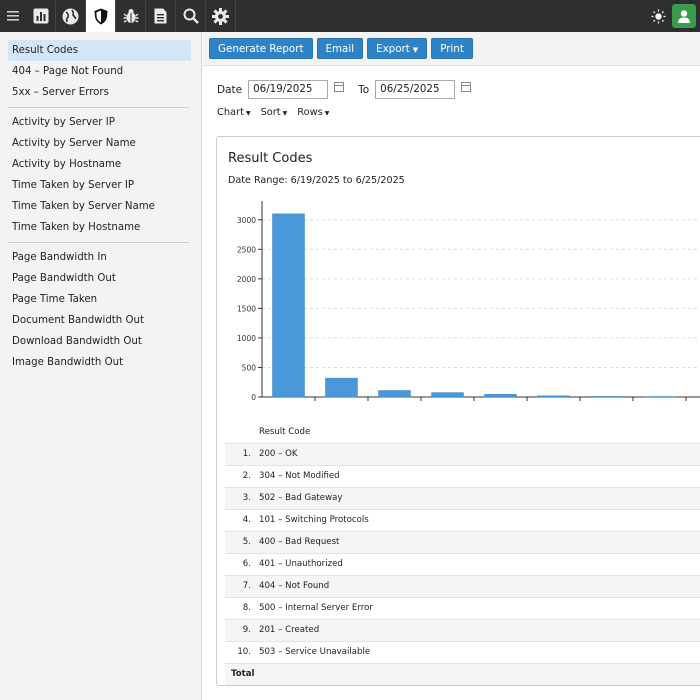 The height and width of the screenshot is (700, 700). What do you see at coordinates (288, 402) in the screenshot?
I see `x-tick-label: 1` at bounding box center [288, 402].